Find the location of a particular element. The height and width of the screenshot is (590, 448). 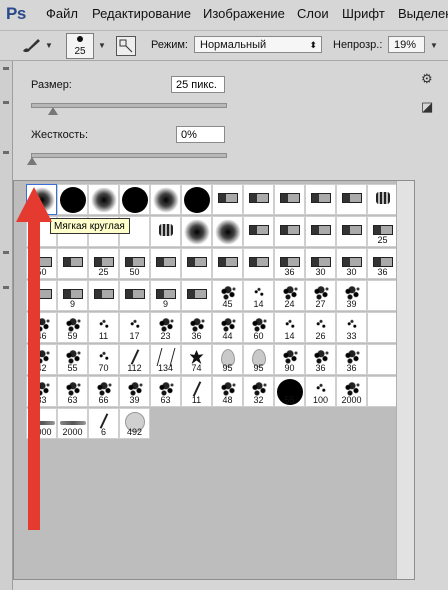

red-annotation-arrow is located at coordinates (34, 358).